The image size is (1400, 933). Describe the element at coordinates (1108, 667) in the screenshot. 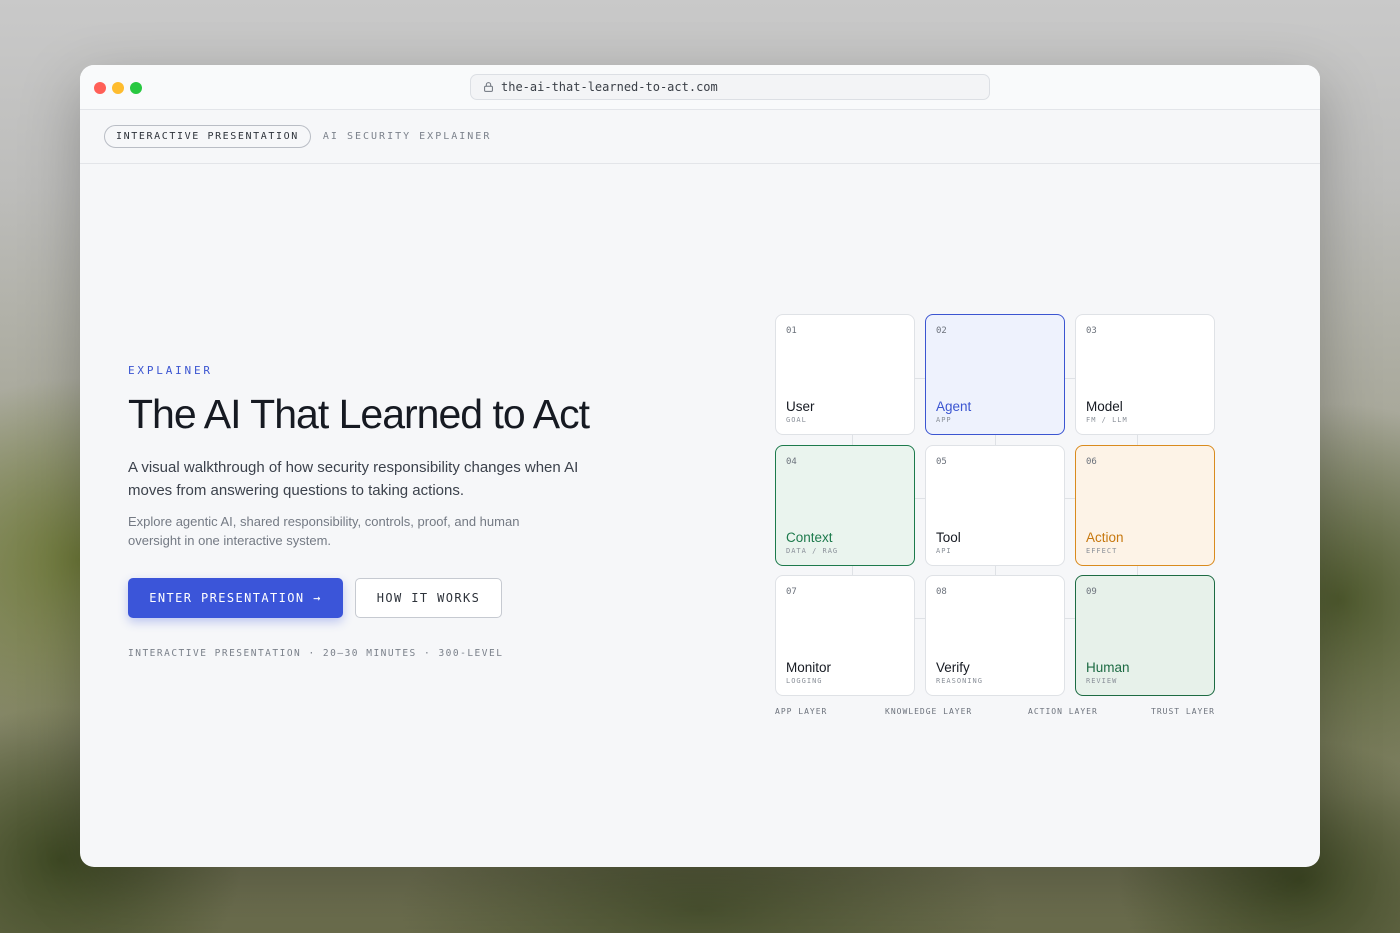

I see `cell-name: Human` at that location.